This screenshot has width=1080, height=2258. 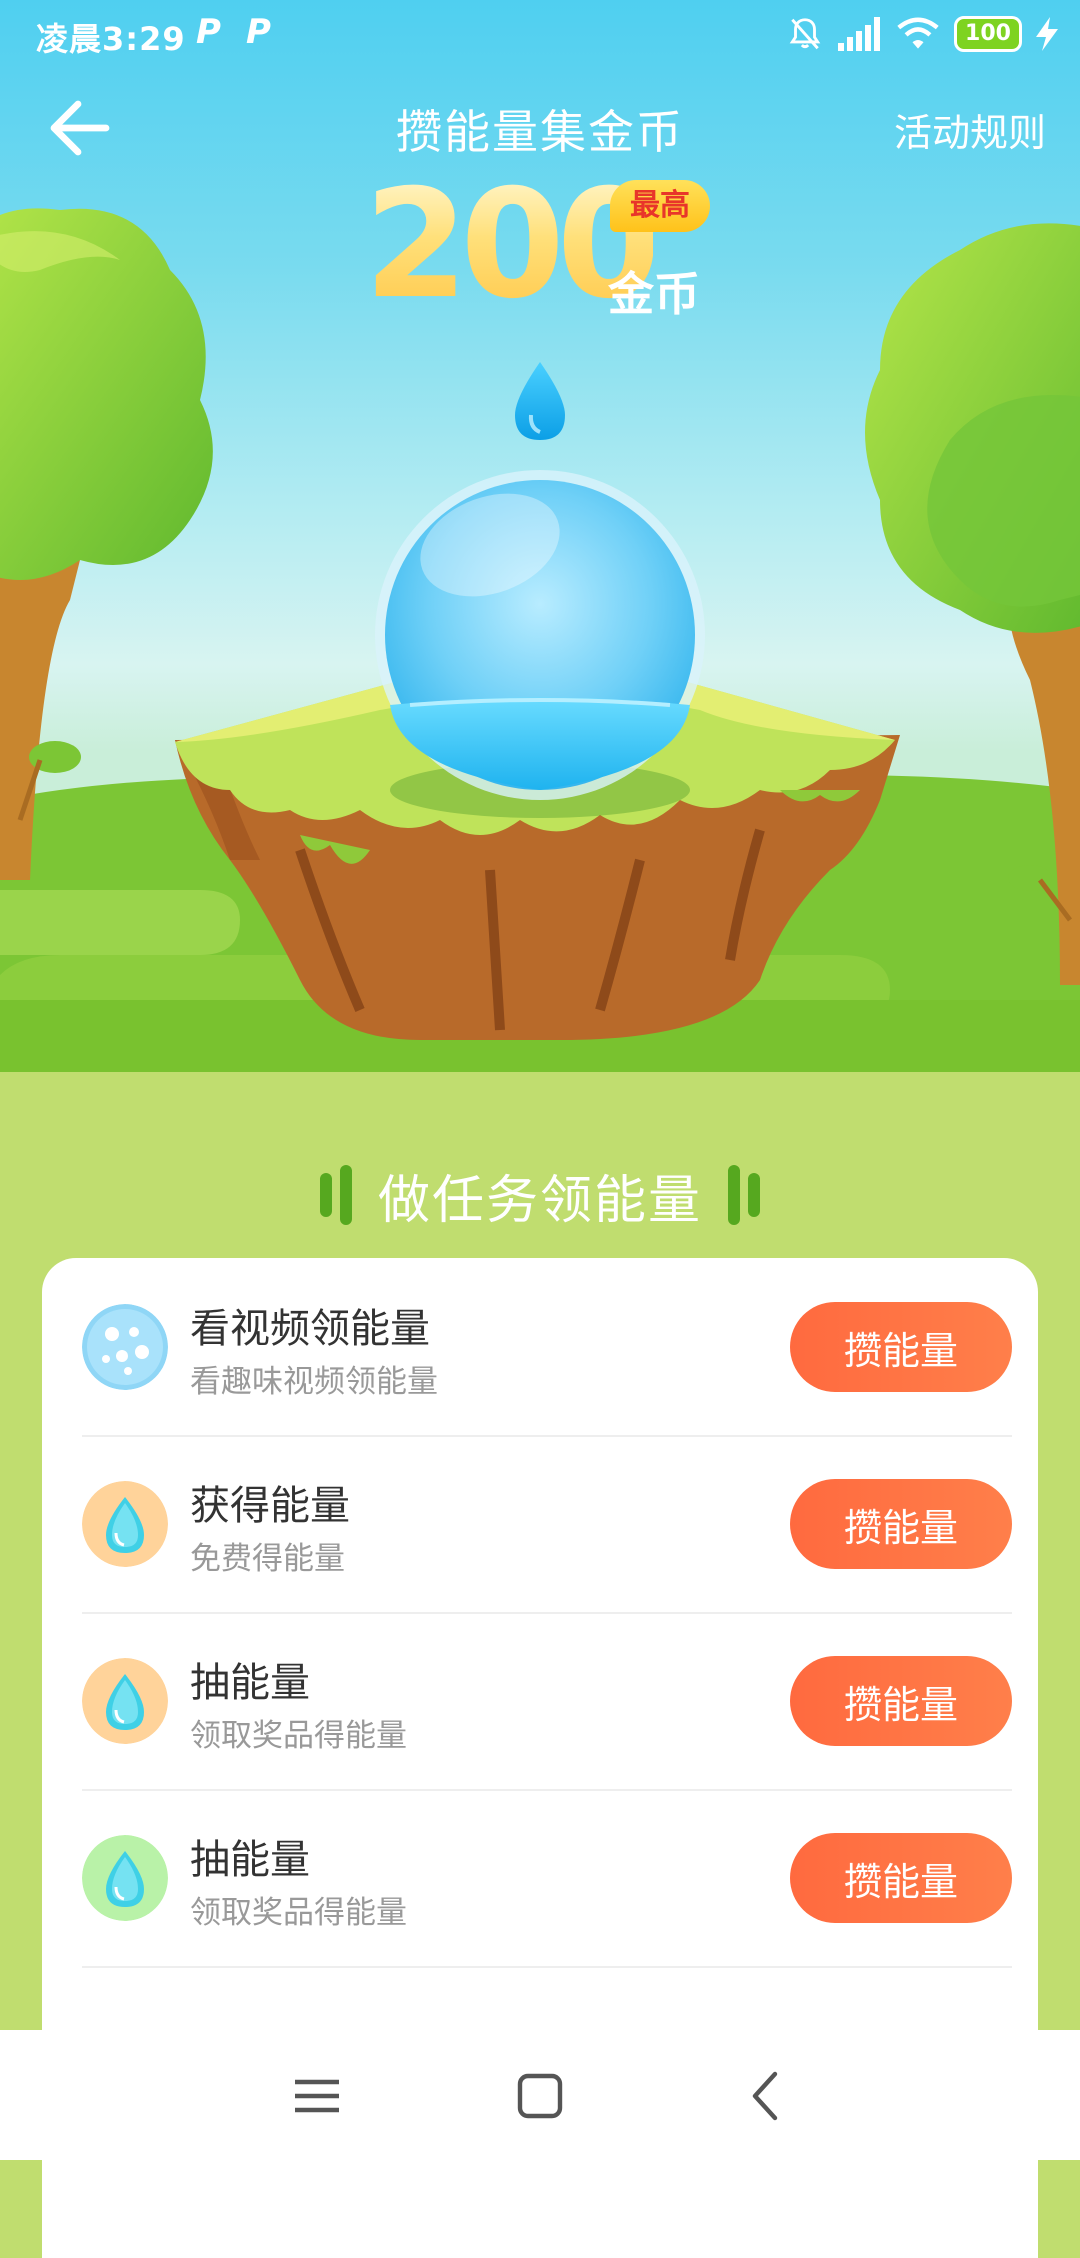 I want to click on back-icon, so click(x=767, y=2096).